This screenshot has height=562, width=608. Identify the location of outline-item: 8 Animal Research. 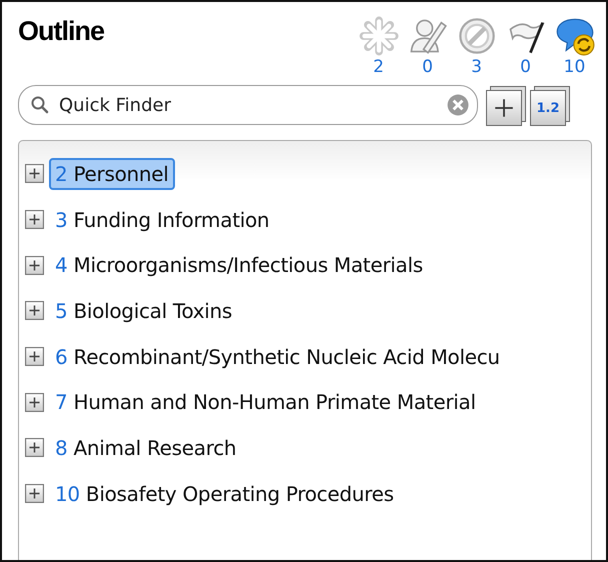
(145, 448).